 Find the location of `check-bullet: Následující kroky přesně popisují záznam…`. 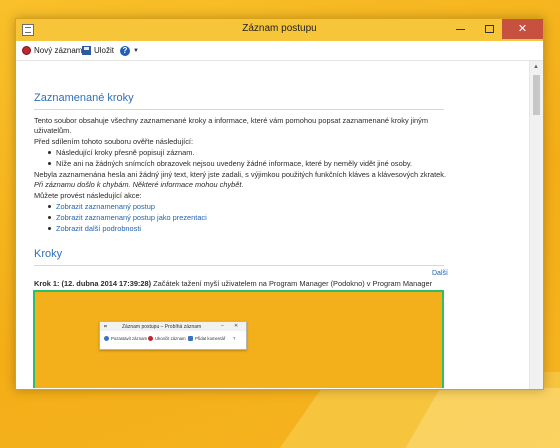

check-bullet: Následující kroky přesně popisují záznam… is located at coordinates (121, 152).